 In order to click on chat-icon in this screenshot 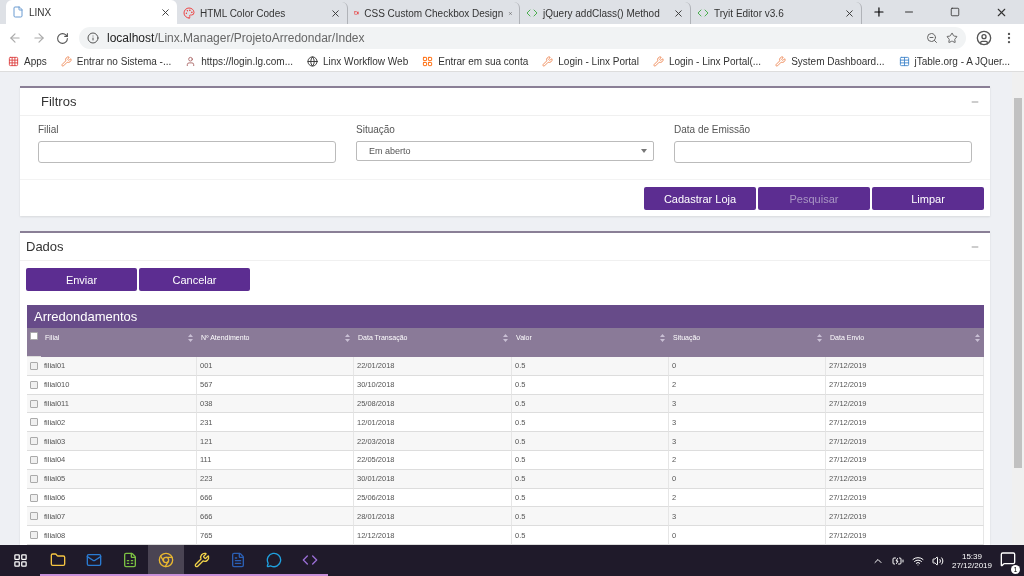, I will do `click(274, 559)`.